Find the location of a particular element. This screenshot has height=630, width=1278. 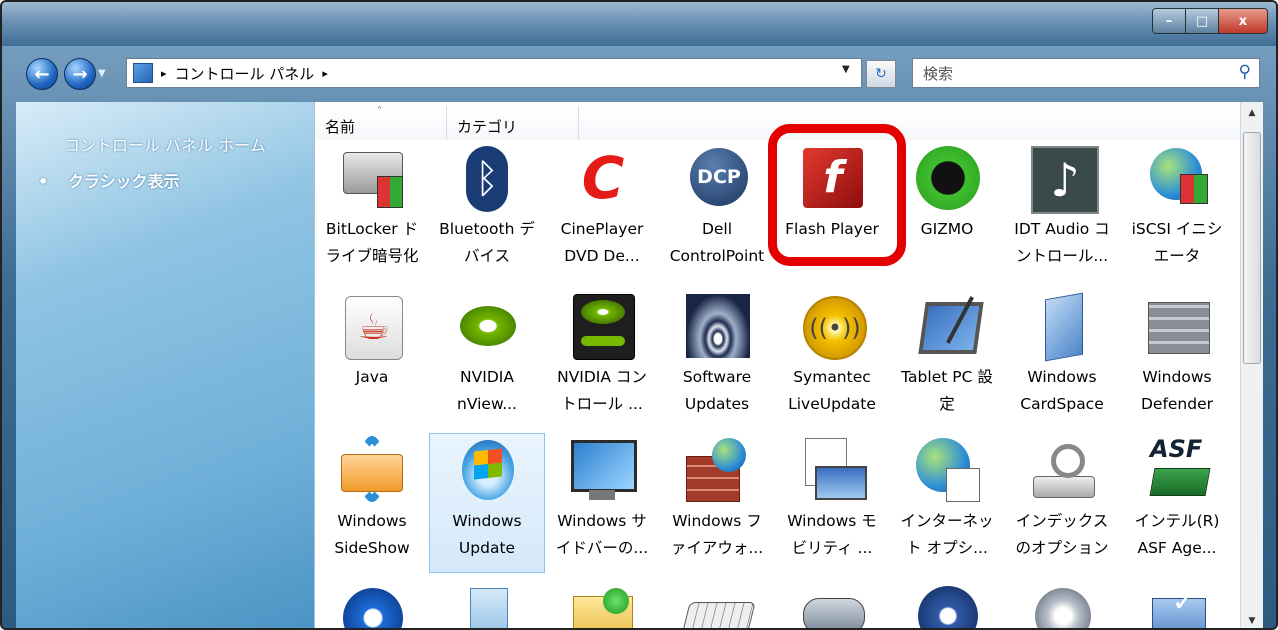

back-button: ← is located at coordinates (42, 74).